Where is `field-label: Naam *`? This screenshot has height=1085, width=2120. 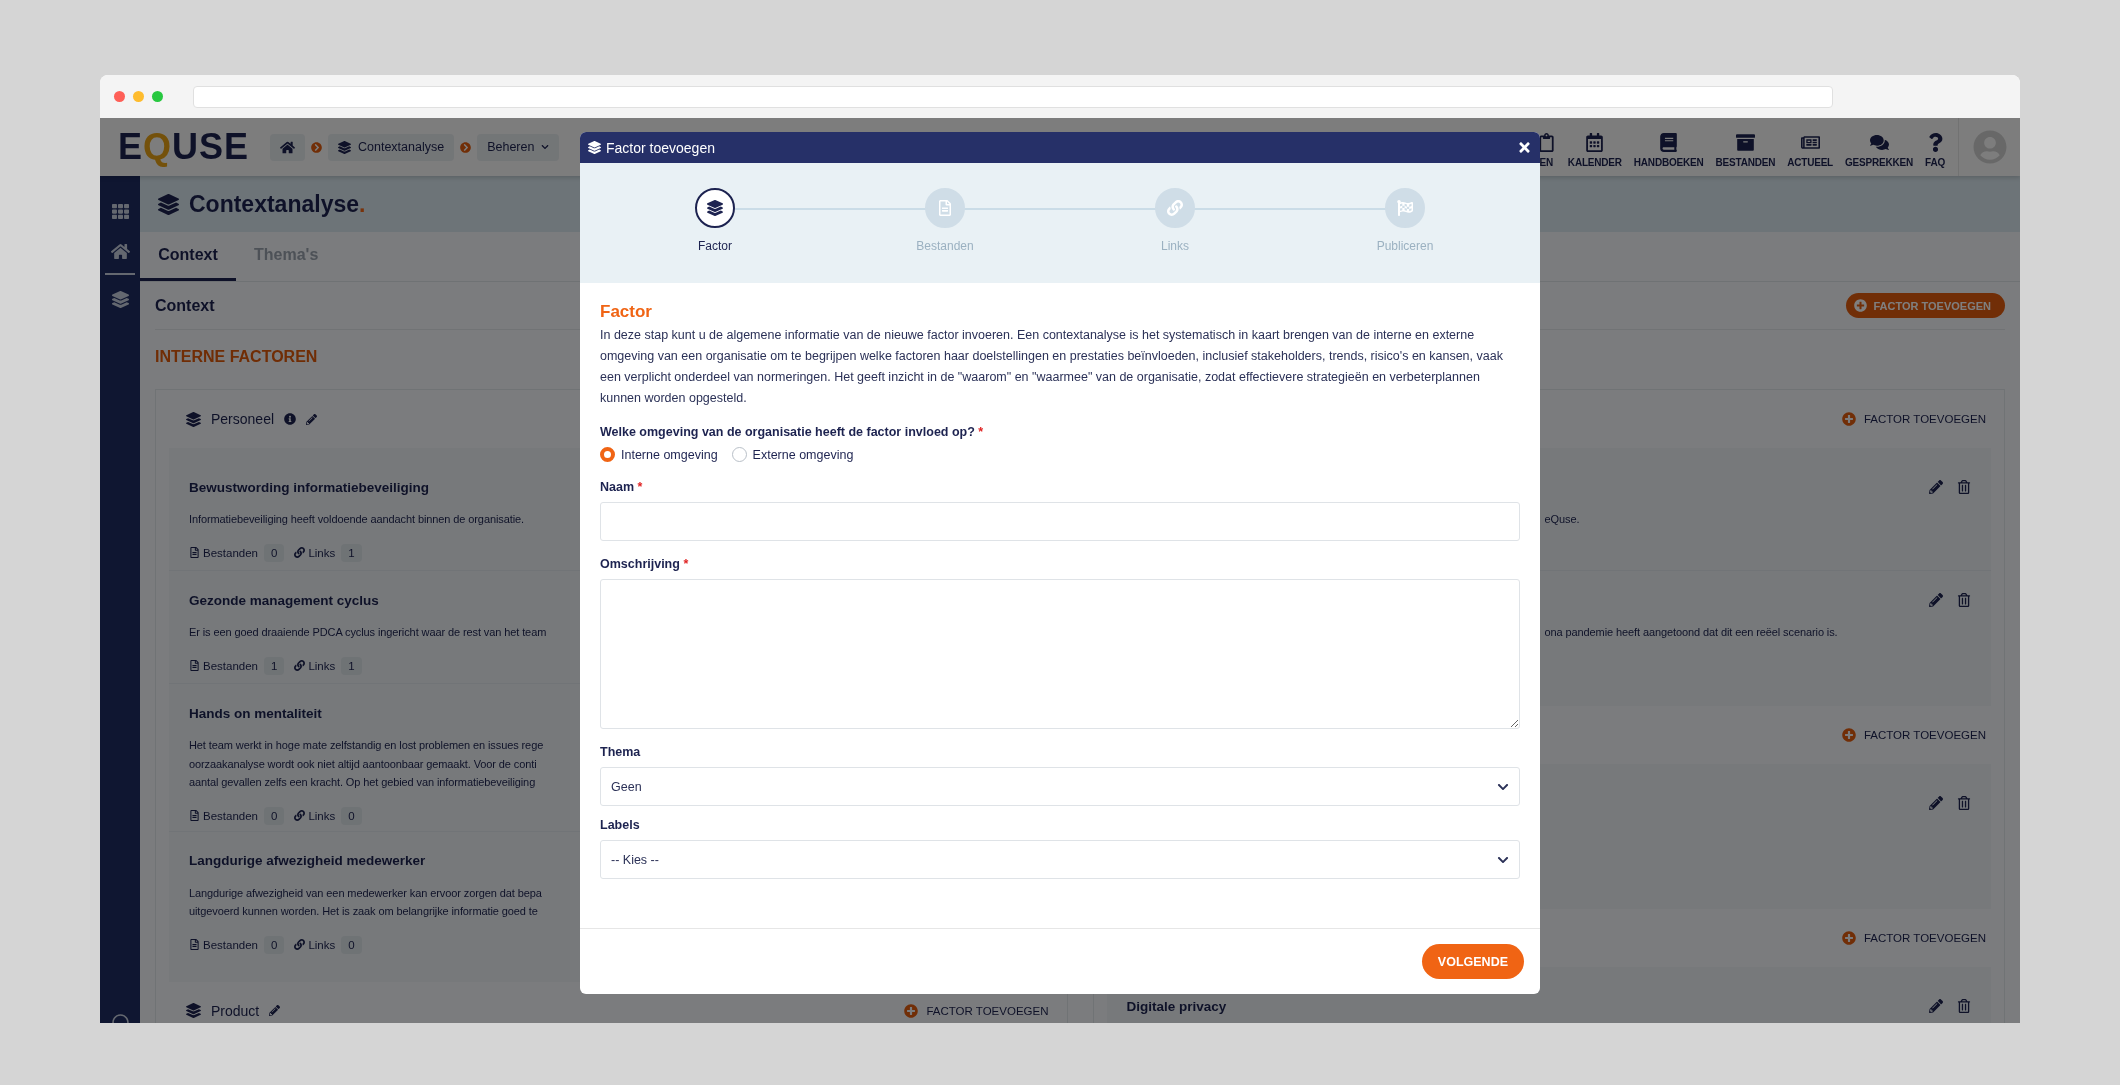
field-label: Naam * is located at coordinates (622, 487).